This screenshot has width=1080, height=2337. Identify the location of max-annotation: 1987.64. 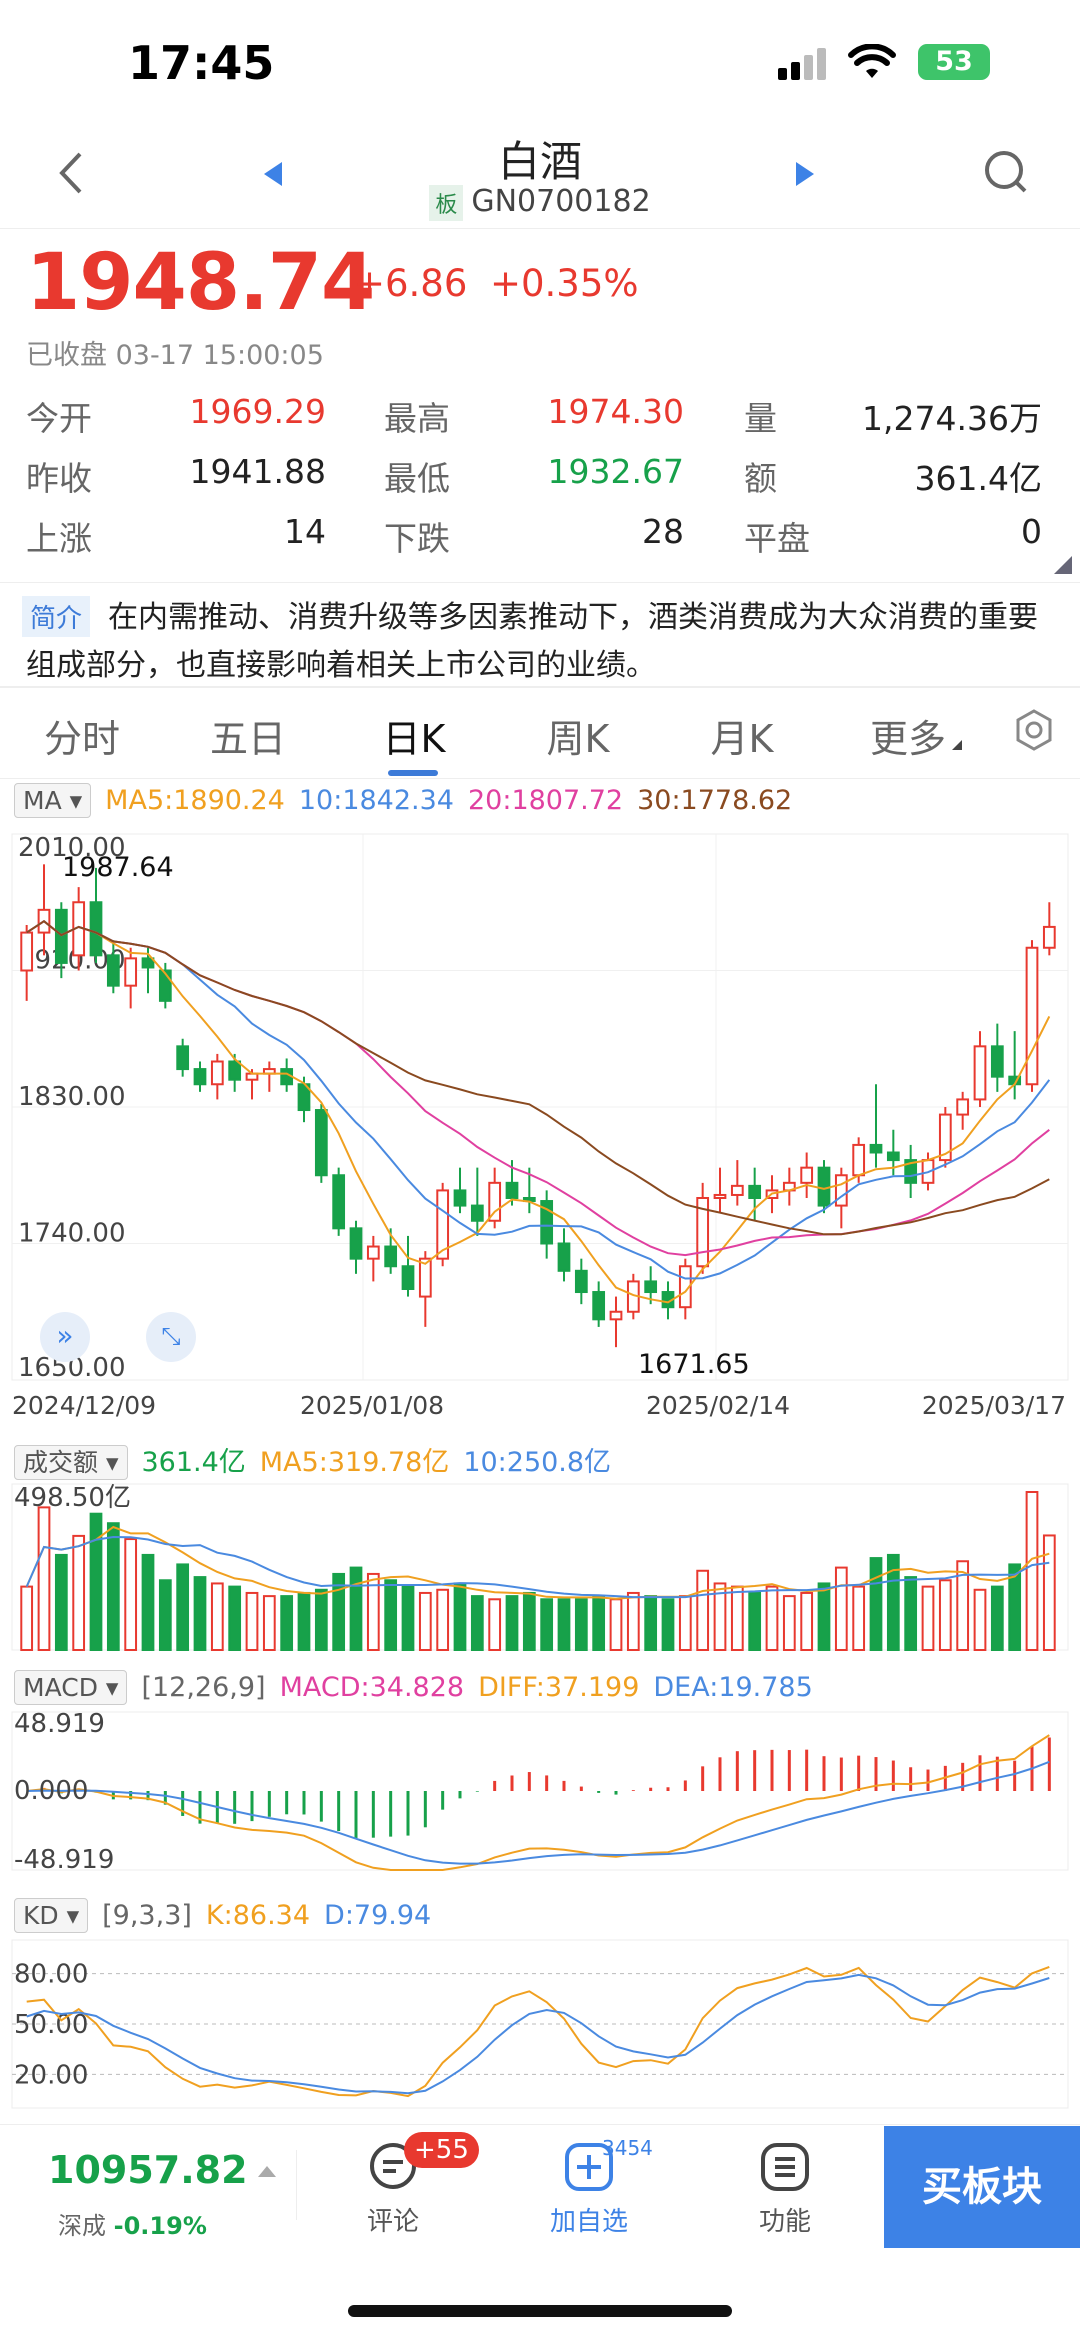
(118, 867).